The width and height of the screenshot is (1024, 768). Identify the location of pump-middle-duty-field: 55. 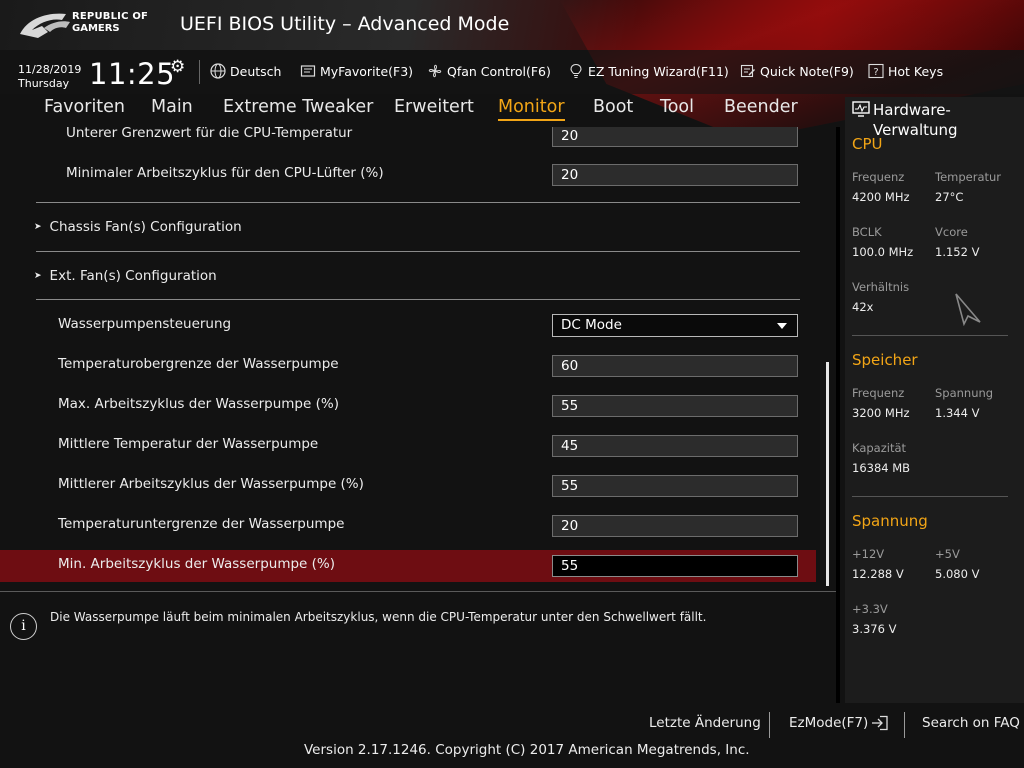
(675, 486).